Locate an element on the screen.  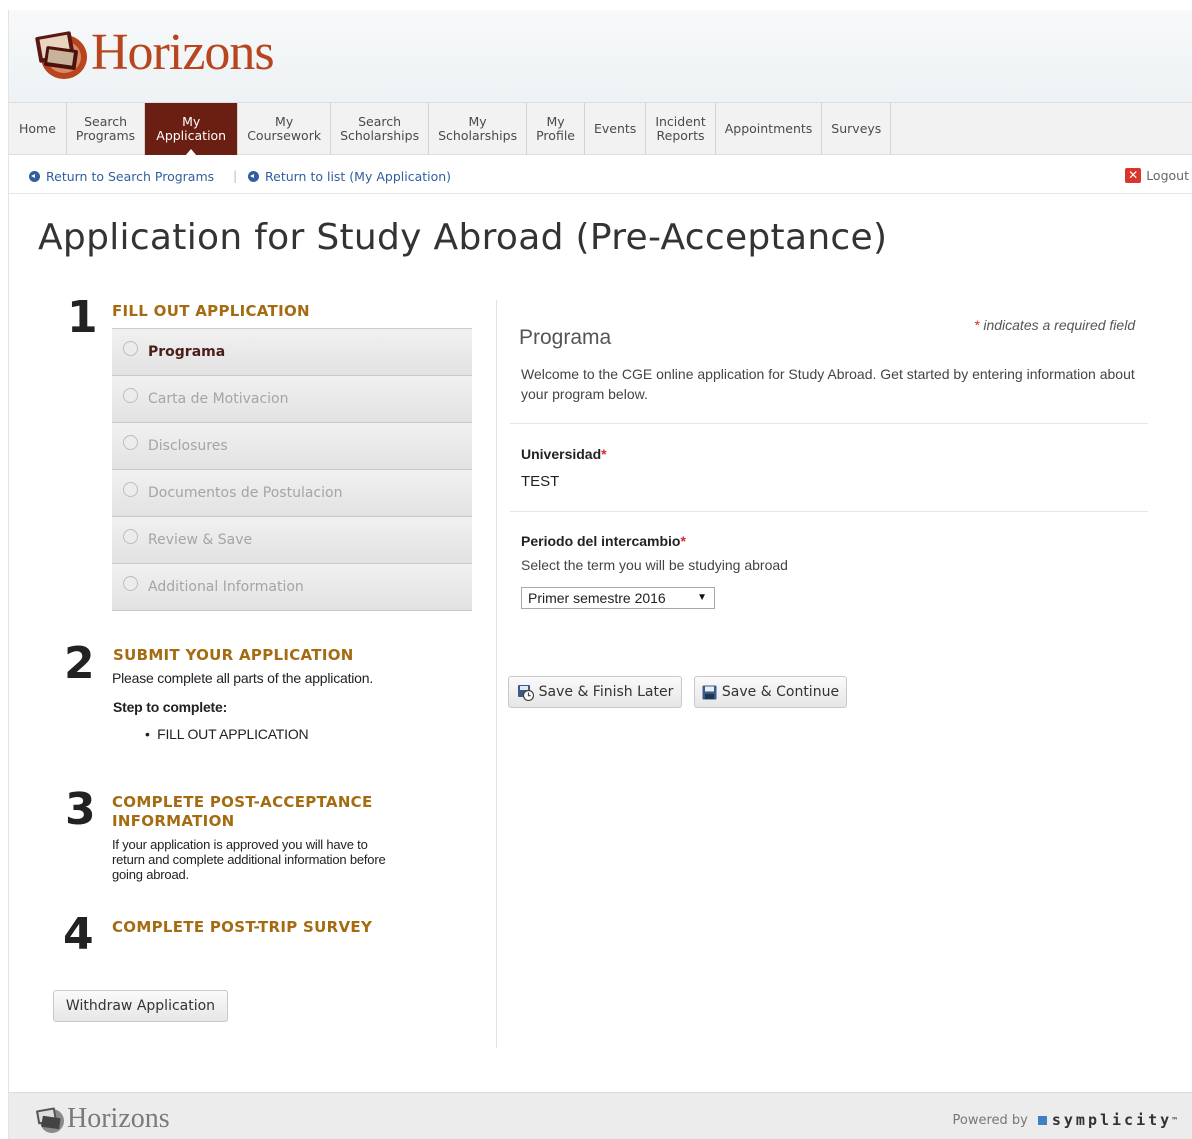
footer-logo: Horizons is located at coordinates (102, 1119).